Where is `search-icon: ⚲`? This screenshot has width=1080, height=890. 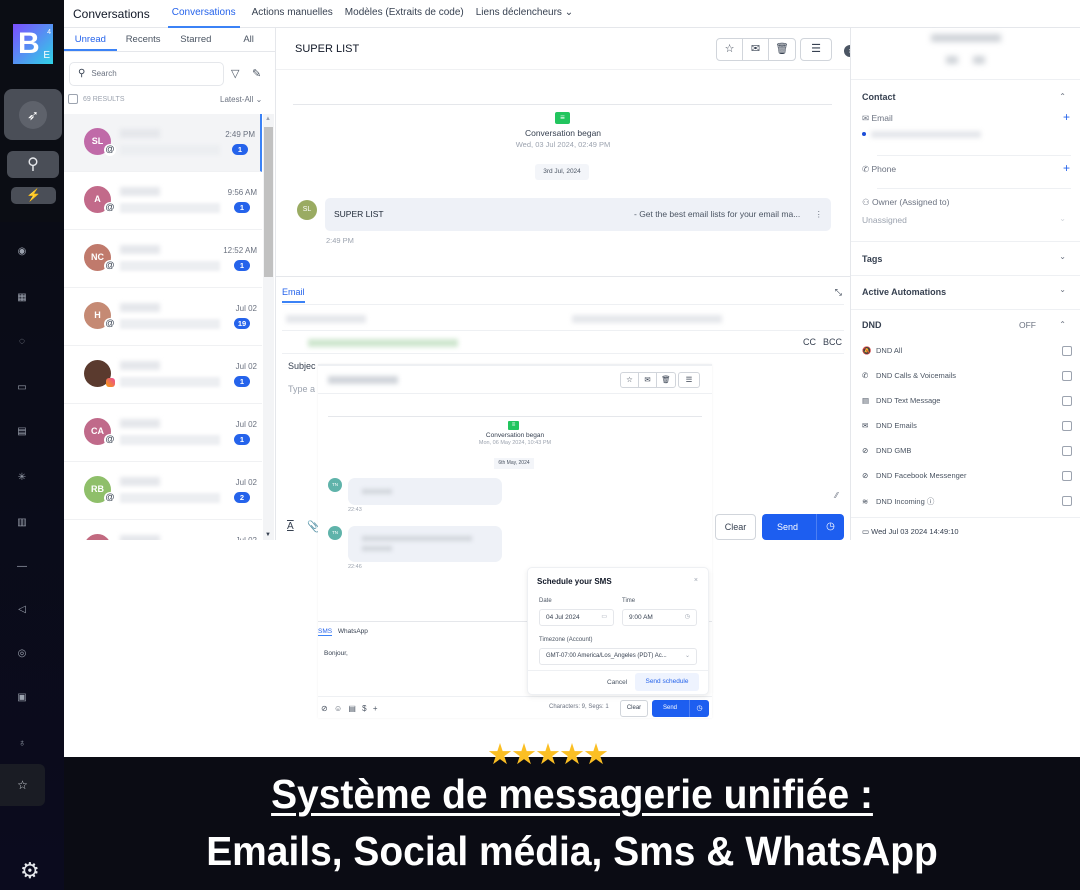
search-icon: ⚲ is located at coordinates (33, 164).